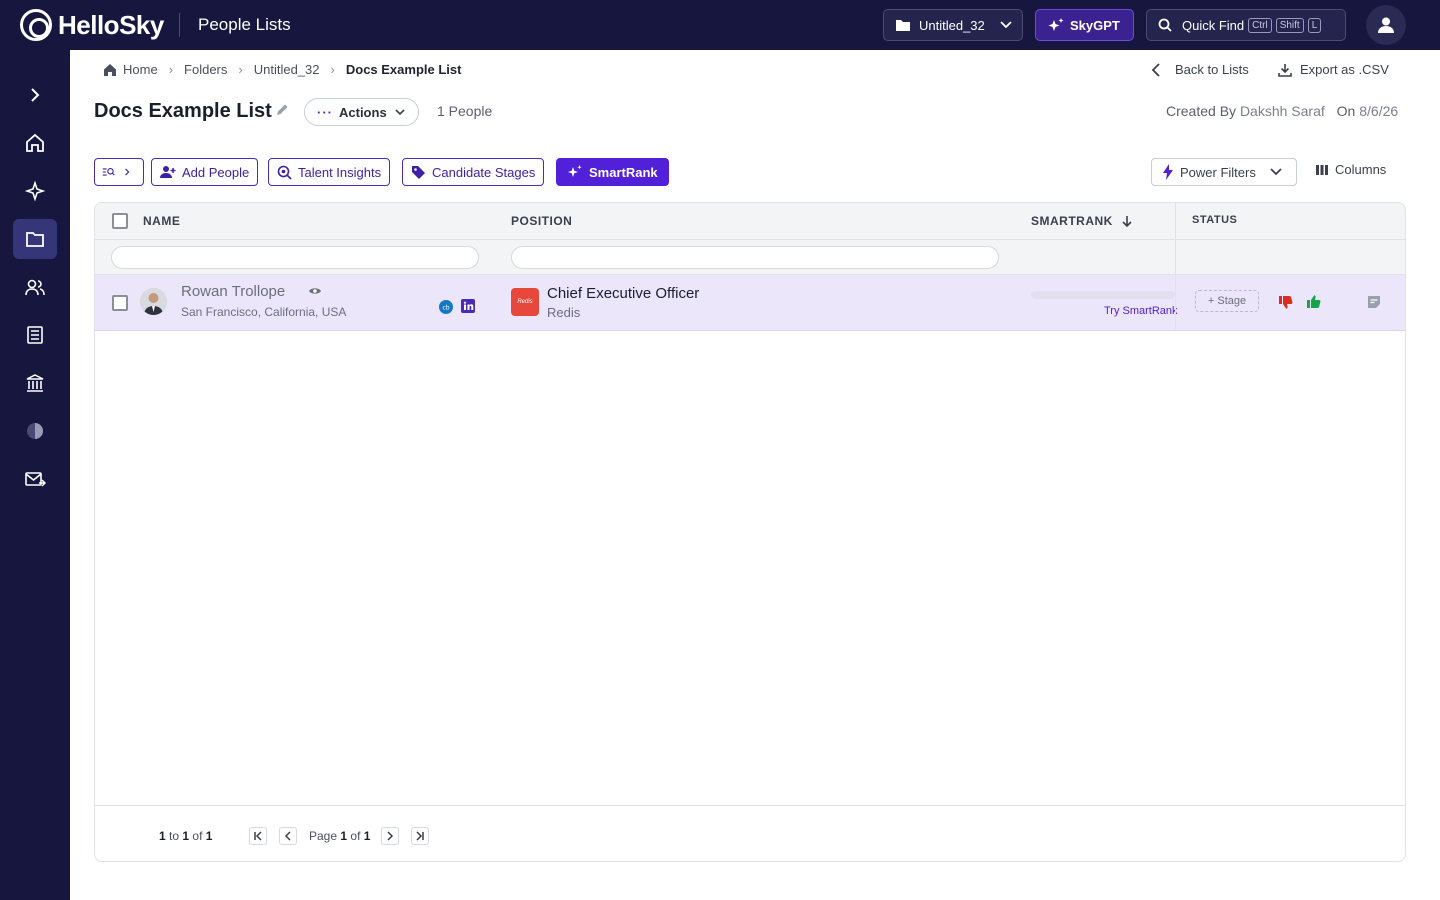 This screenshot has width=1440, height=900. What do you see at coordinates (355, 836) in the screenshot?
I see `page-of-word: of` at bounding box center [355, 836].